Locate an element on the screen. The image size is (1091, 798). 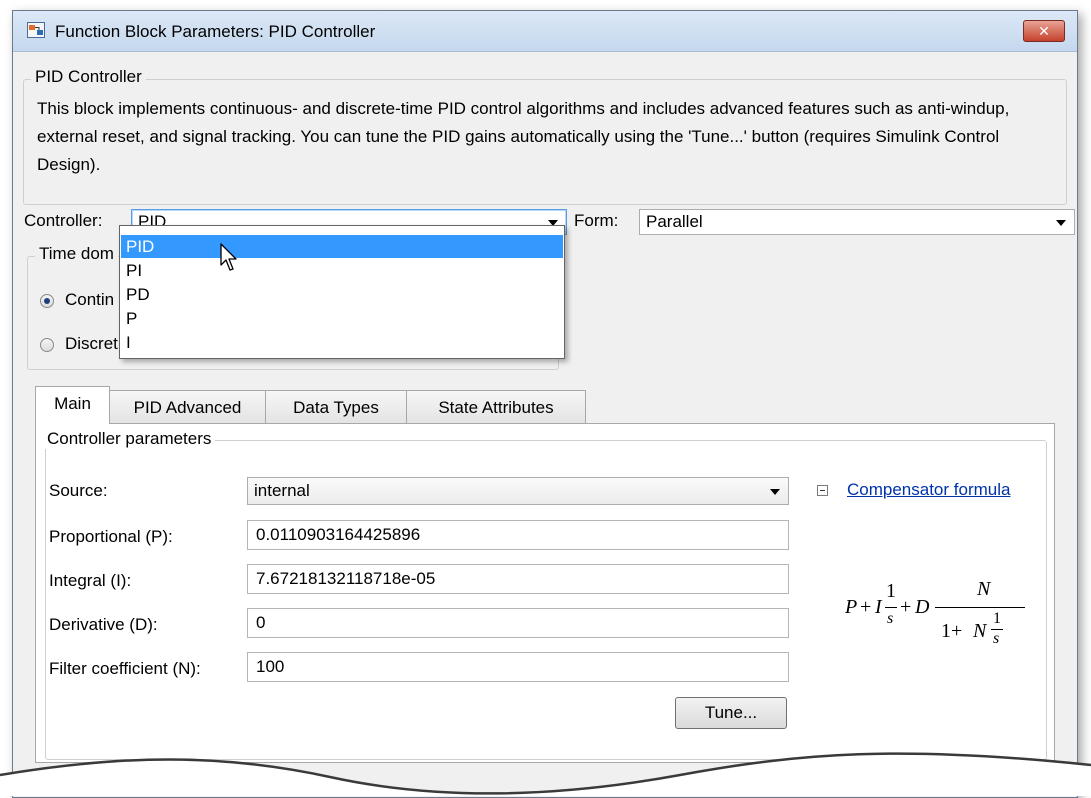
controller-parameters-legend: Controller parameters is located at coordinates (129, 439).